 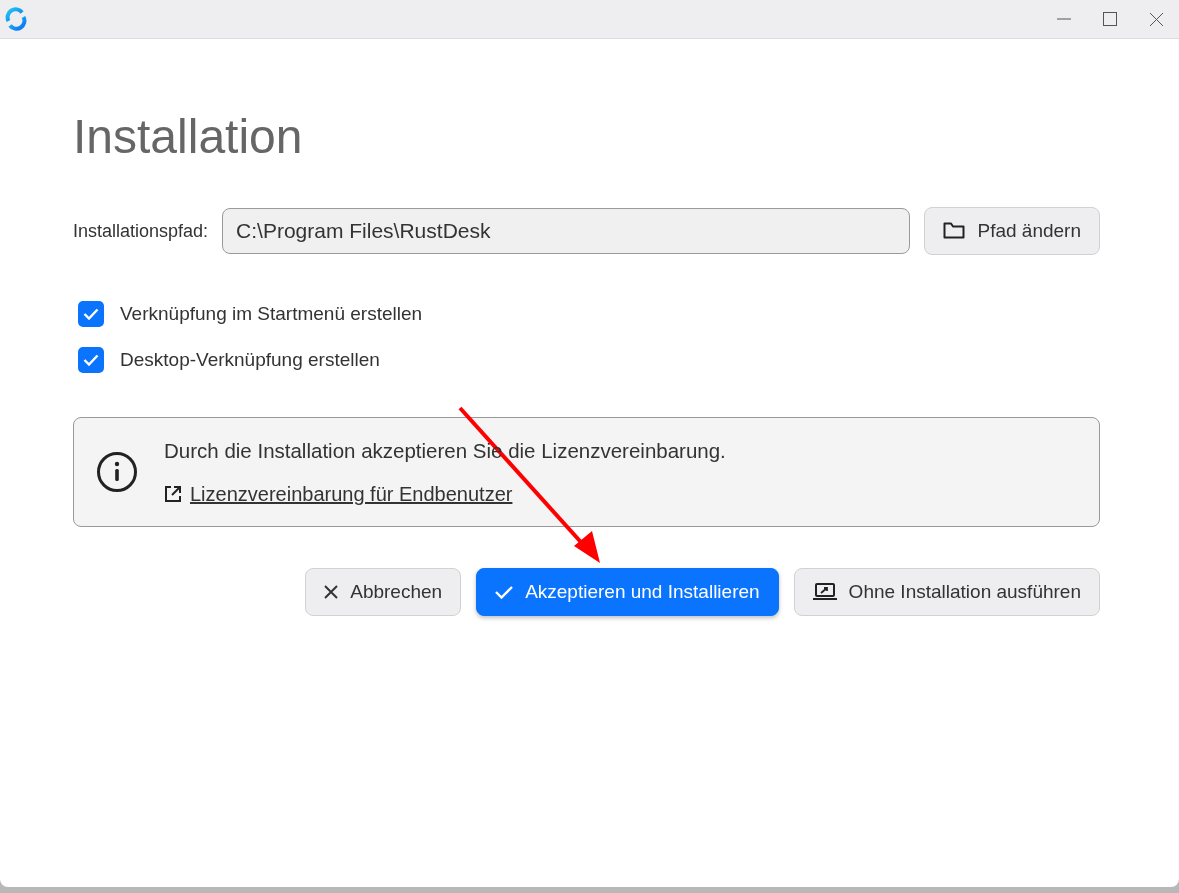 What do you see at coordinates (824, 592) in the screenshot?
I see `laptop-icon` at bounding box center [824, 592].